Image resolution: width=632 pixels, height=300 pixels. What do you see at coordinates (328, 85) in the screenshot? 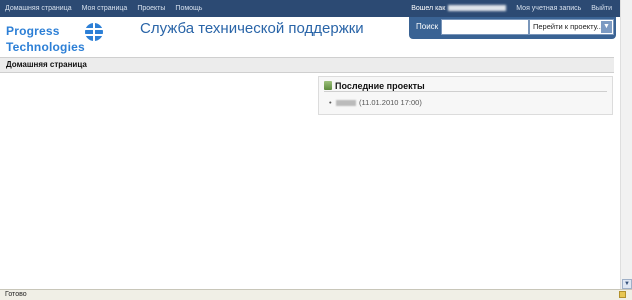
I see `projects-icon` at bounding box center [328, 85].